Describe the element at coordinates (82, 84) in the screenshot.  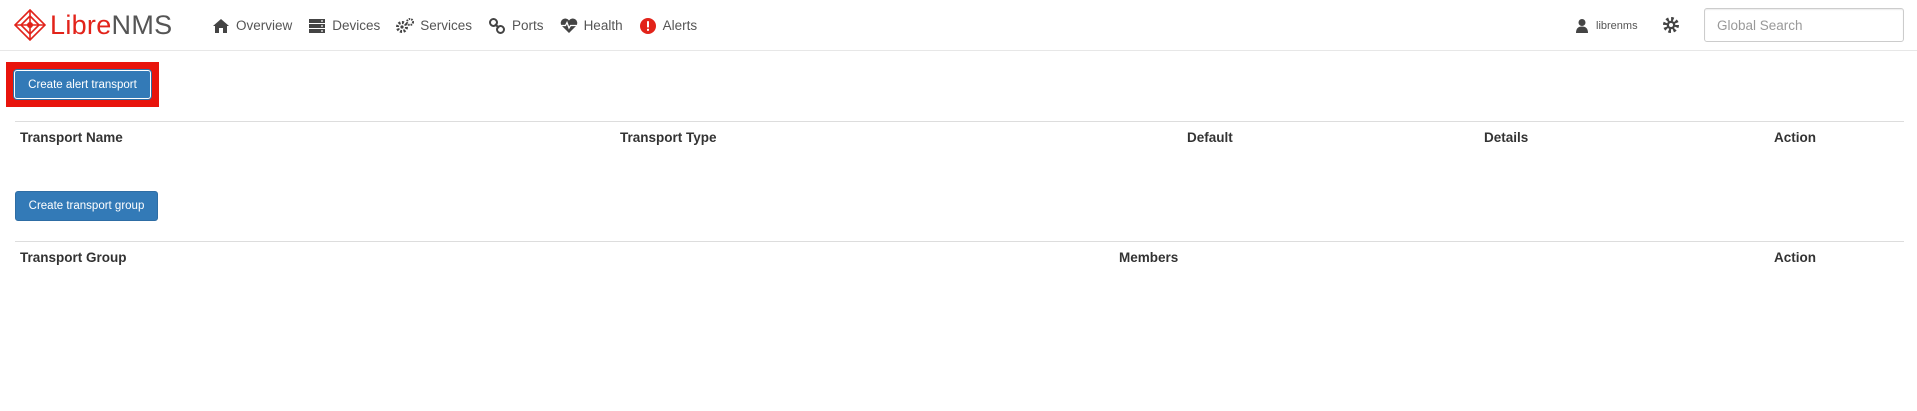
I see `create-alert-transport-button: Create alert transport` at that location.